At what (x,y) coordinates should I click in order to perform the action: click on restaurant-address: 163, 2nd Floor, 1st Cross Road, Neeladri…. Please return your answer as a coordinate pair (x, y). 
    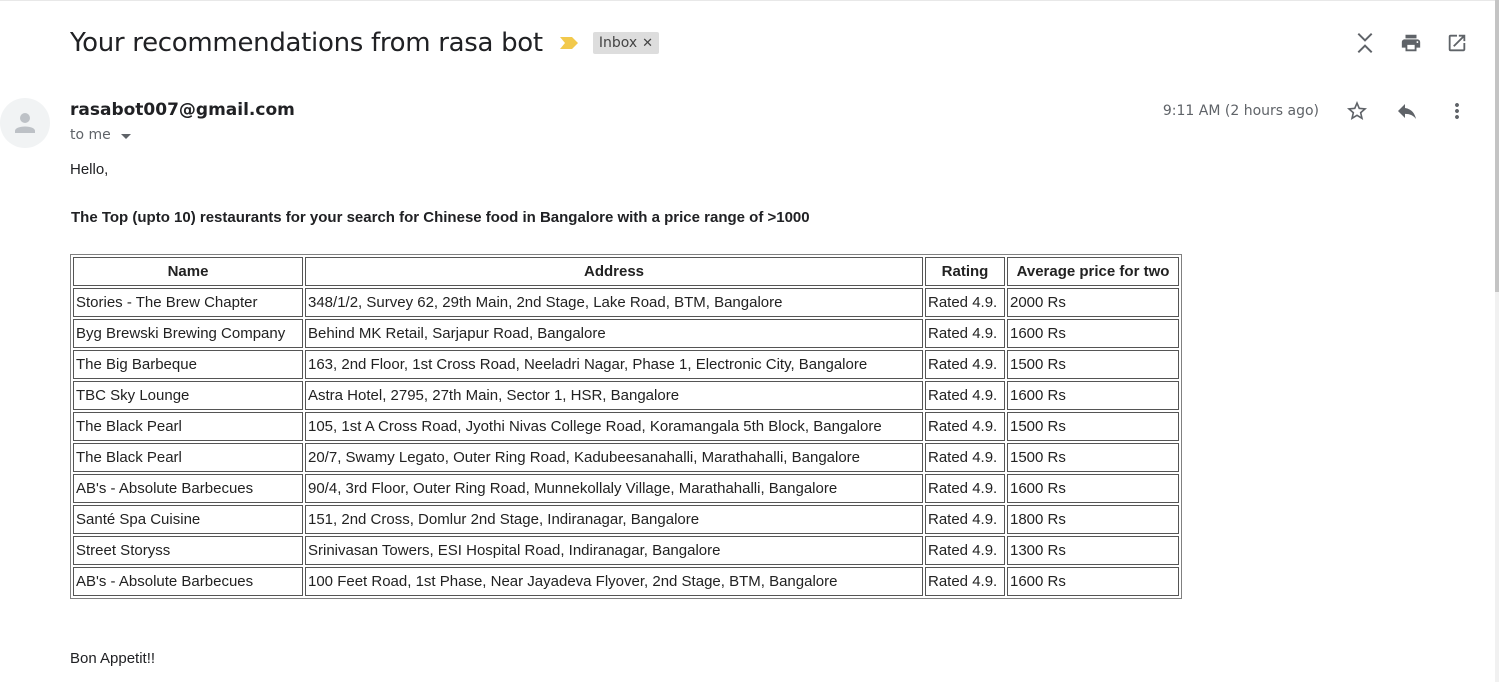
    Looking at the image, I should click on (614, 364).